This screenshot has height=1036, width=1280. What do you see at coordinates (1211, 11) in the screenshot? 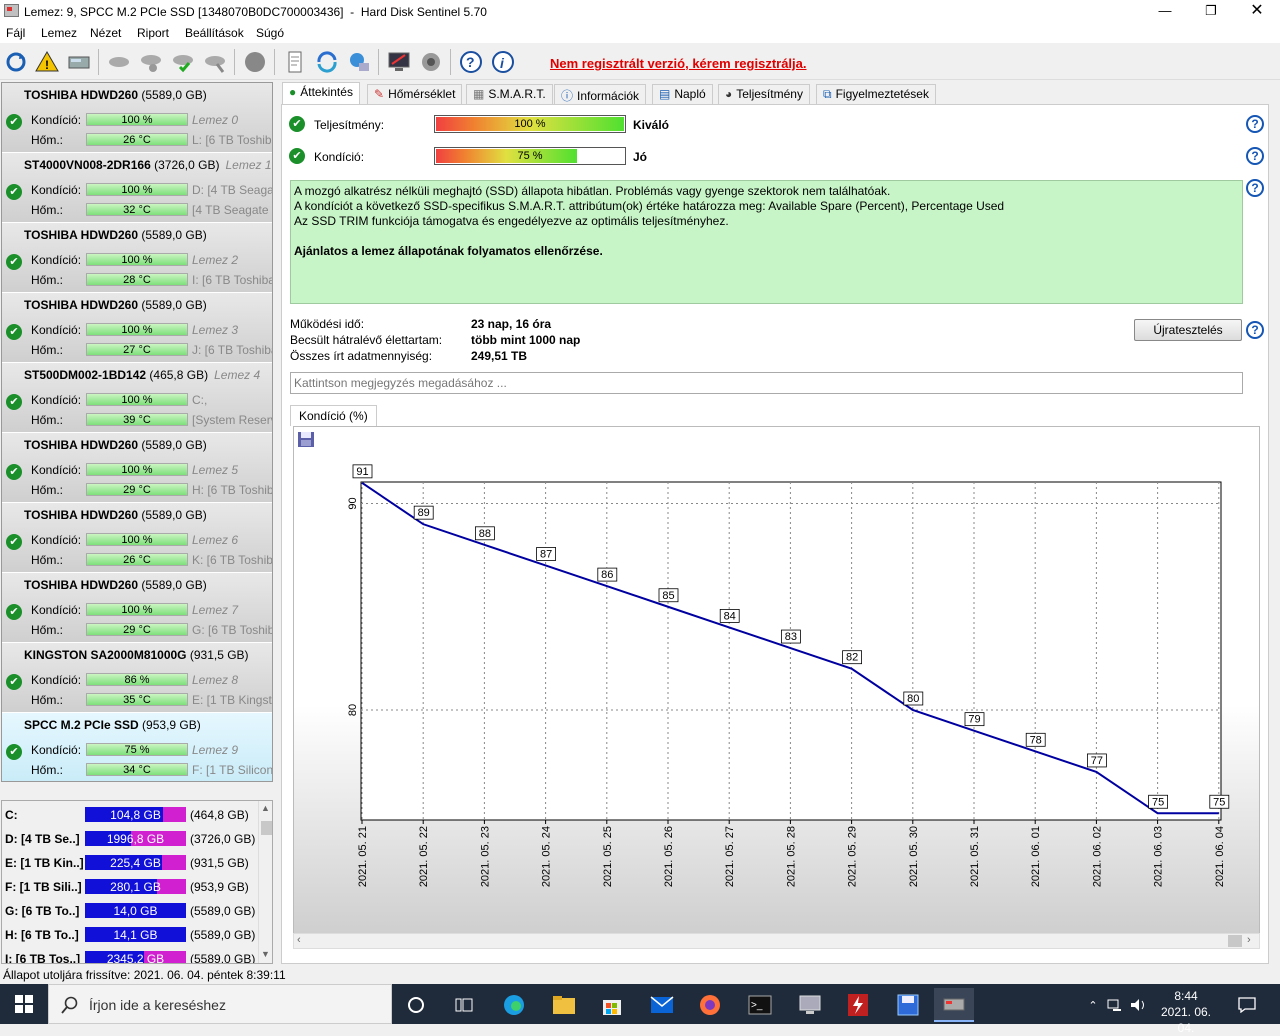
I see `maximize-button: ❐` at bounding box center [1211, 11].